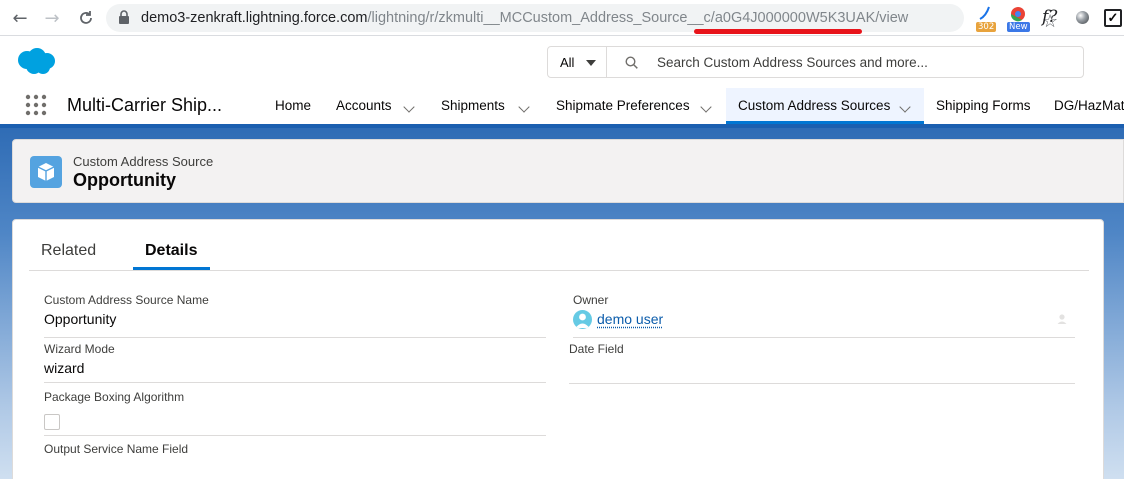 The width and height of the screenshot is (1124, 479). What do you see at coordinates (52, 18) in the screenshot?
I see `forward-arrow-icon: →` at bounding box center [52, 18].